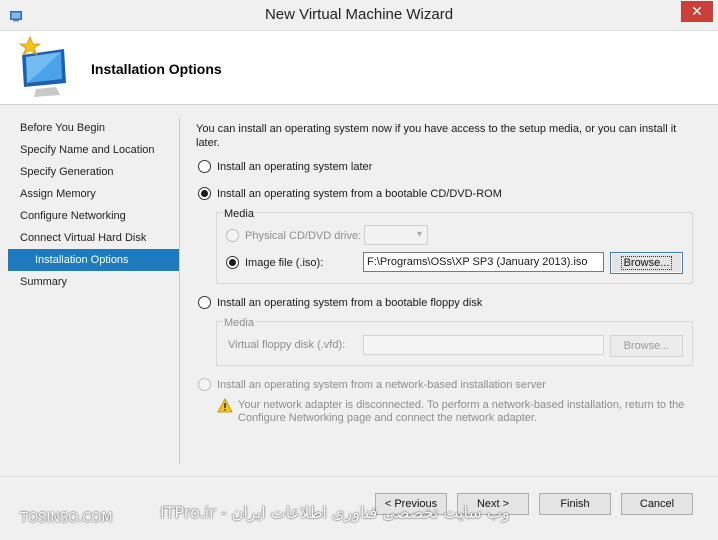  I want to click on physical-drive-label: Physical CD/DVD drive:, so click(303, 235).